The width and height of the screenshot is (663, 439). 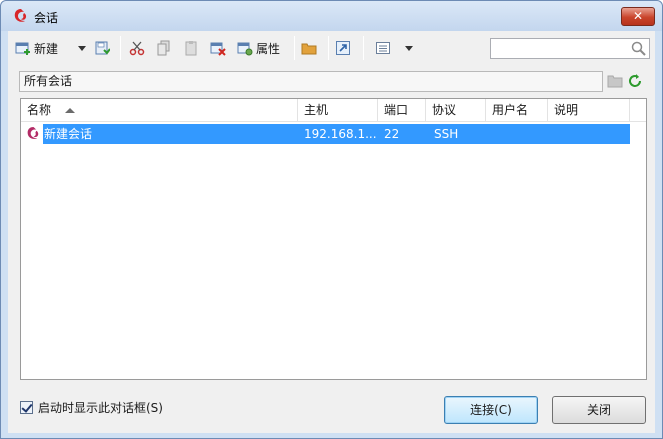 I want to click on paste-button, so click(x=191, y=48).